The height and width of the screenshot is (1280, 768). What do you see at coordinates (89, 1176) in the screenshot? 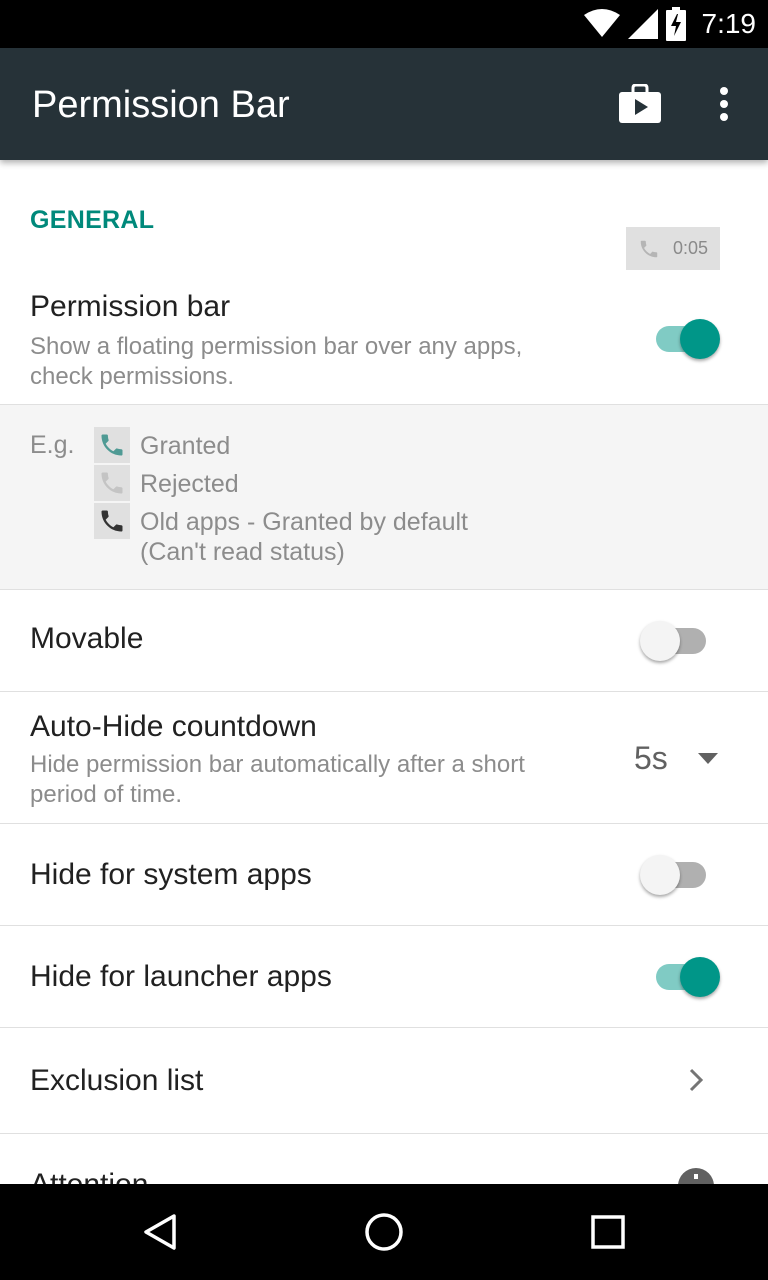
I see `attention-title: Attention` at bounding box center [89, 1176].